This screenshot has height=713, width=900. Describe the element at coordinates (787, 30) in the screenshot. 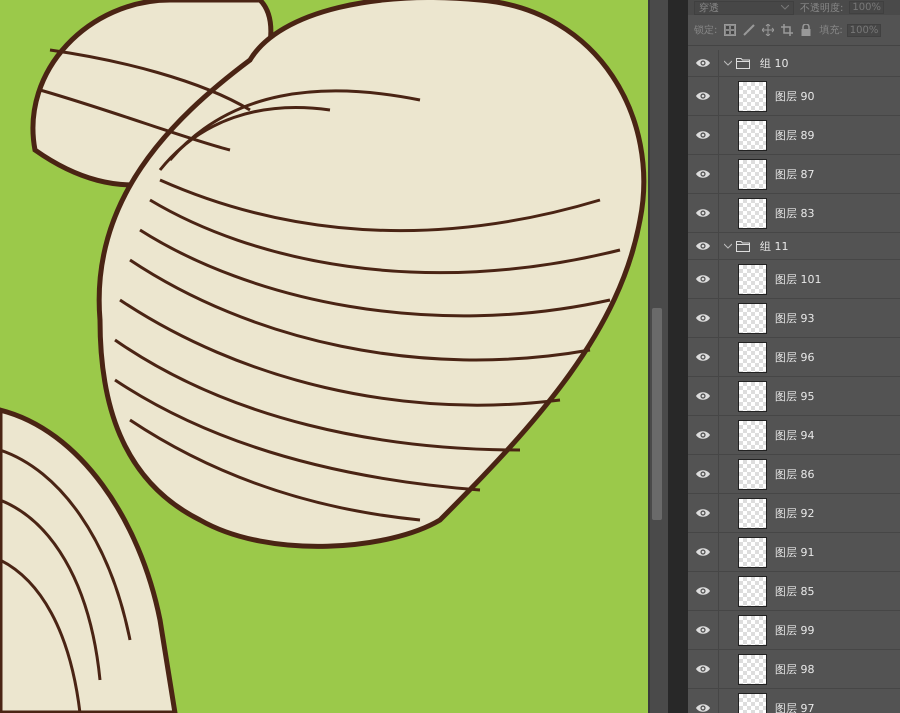

I see `crop-icon` at that location.